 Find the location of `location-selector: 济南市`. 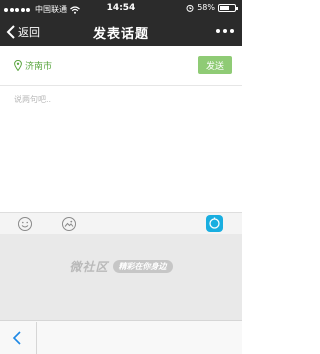

location-selector: 济南市 is located at coordinates (33, 65).